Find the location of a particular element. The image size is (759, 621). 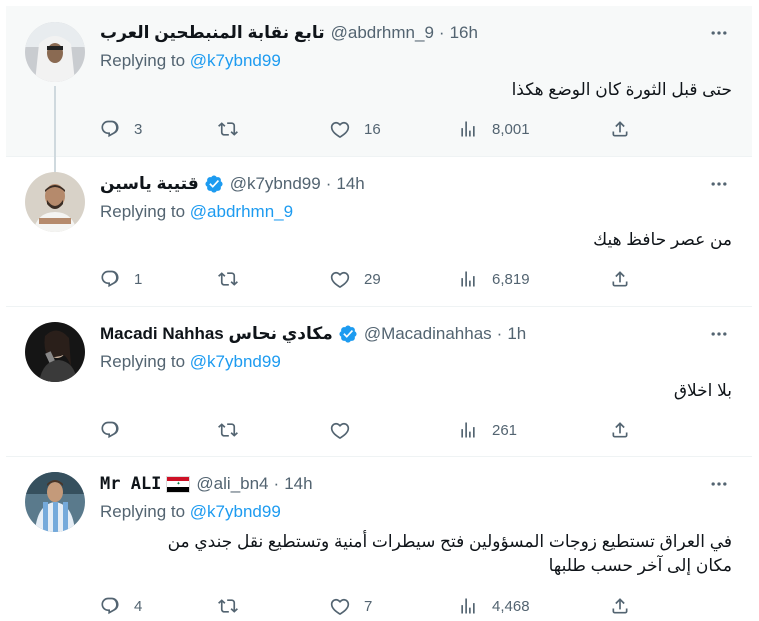

views-button: 4,468 is located at coordinates (494, 606).